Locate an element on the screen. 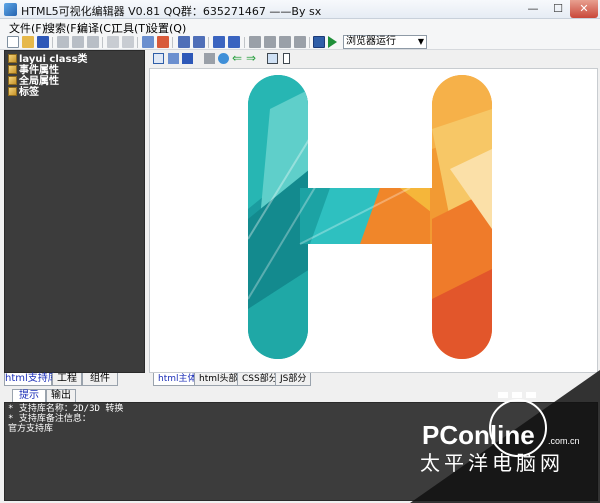 Image resolution: width=600 pixels, height=503 pixels. tree-item-tags: 标签 is located at coordinates (23, 92).